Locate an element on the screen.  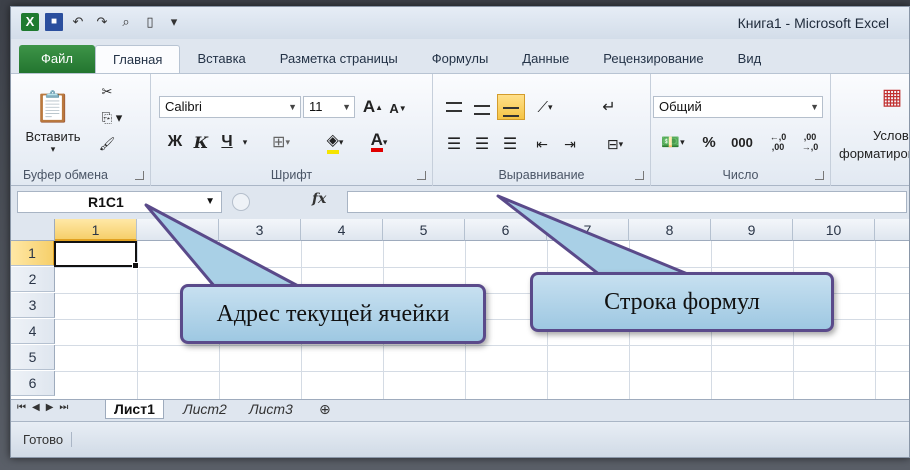
font-name-select: Calibri ▼ is located at coordinates (230, 107).